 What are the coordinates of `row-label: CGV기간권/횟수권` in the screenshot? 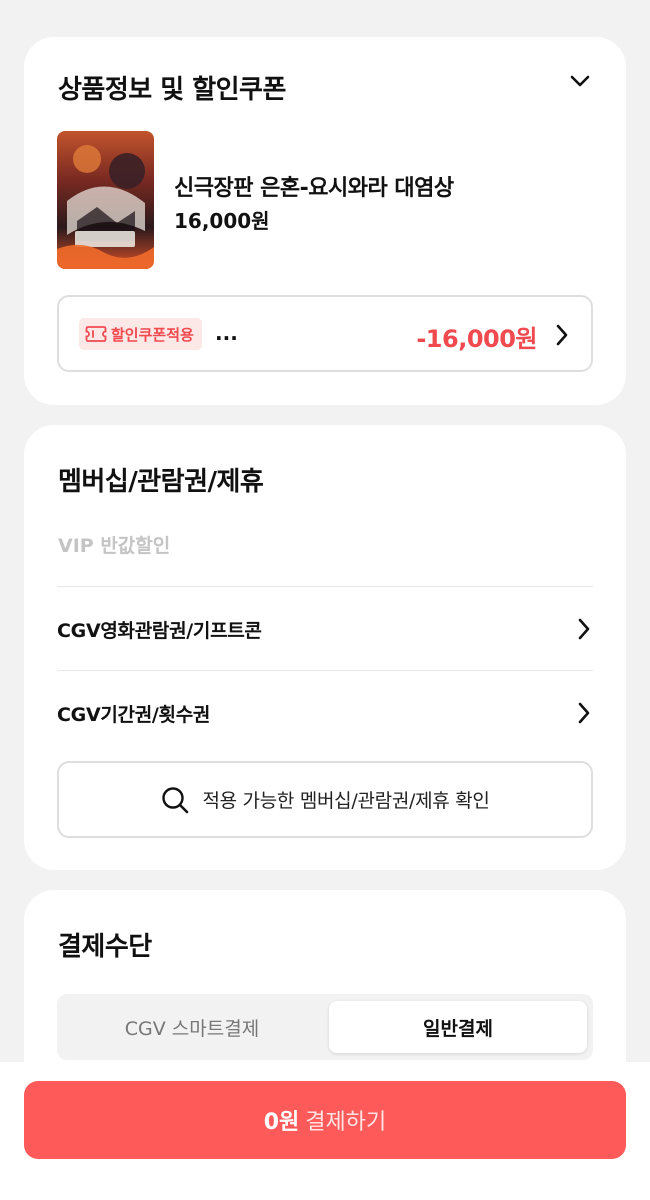 It's located at (134, 714).